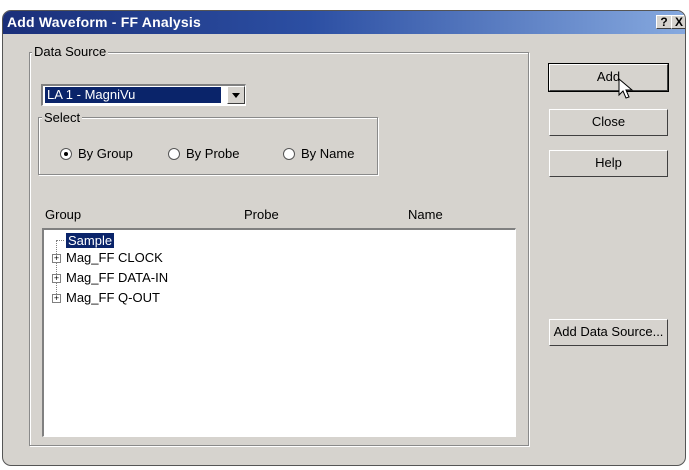 The width and height of the screenshot is (689, 470). Describe the element at coordinates (425, 214) in the screenshot. I see `column-header-name: Name` at that location.